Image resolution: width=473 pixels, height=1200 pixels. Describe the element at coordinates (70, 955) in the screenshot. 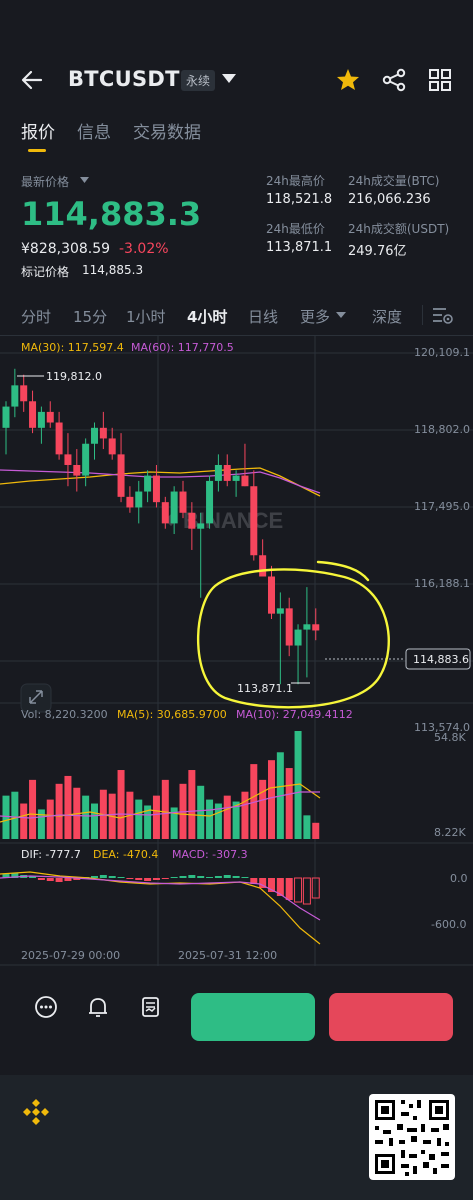

I see `time-axis-label: 2025-07-29 00:00` at that location.